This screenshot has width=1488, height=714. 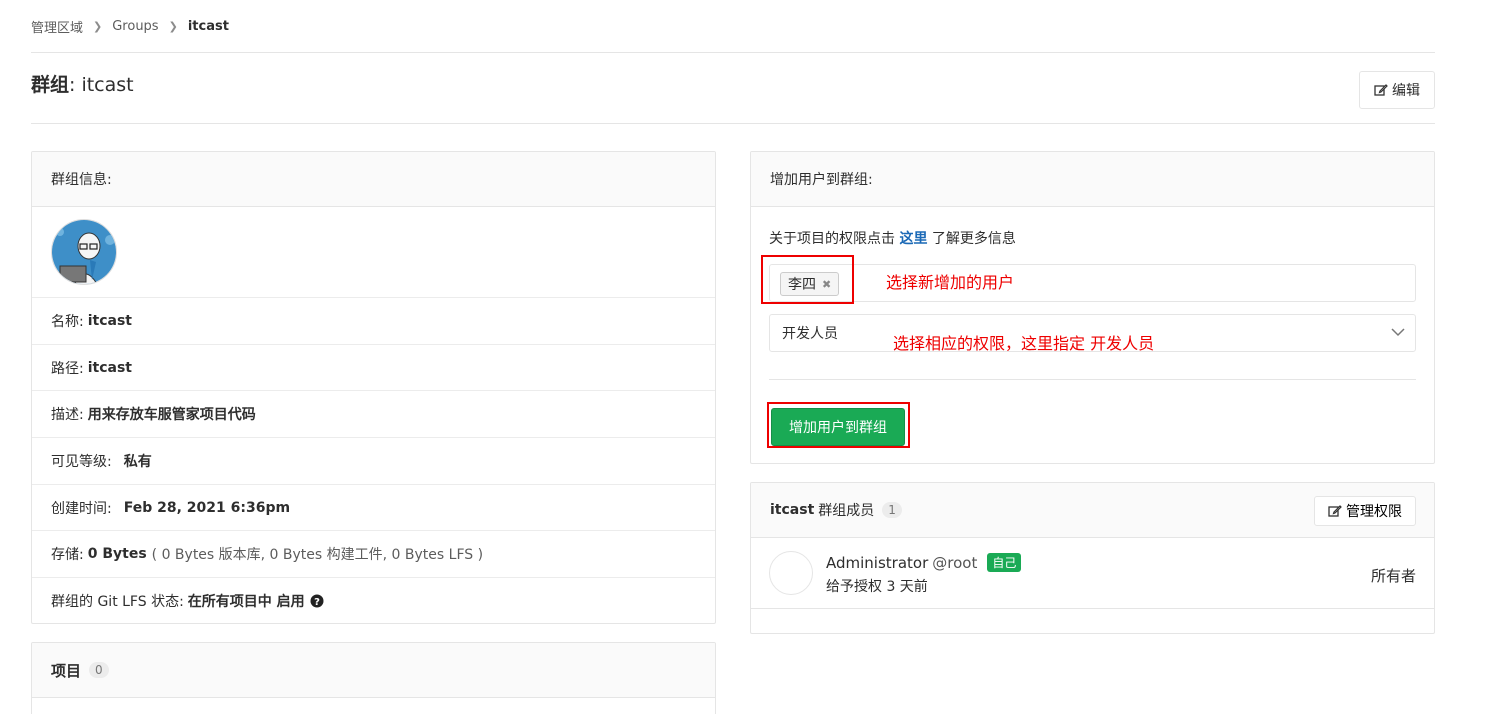 What do you see at coordinates (208, 26) in the screenshot?
I see `breadcrumb-current: itcast` at bounding box center [208, 26].